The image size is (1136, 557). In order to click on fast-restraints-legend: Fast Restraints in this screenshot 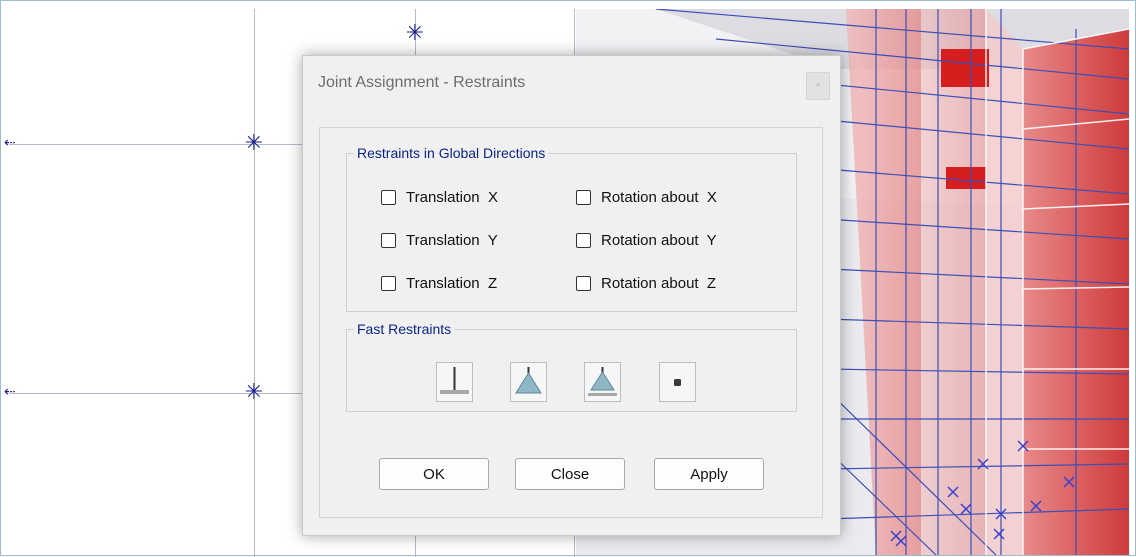, I will do `click(404, 329)`.